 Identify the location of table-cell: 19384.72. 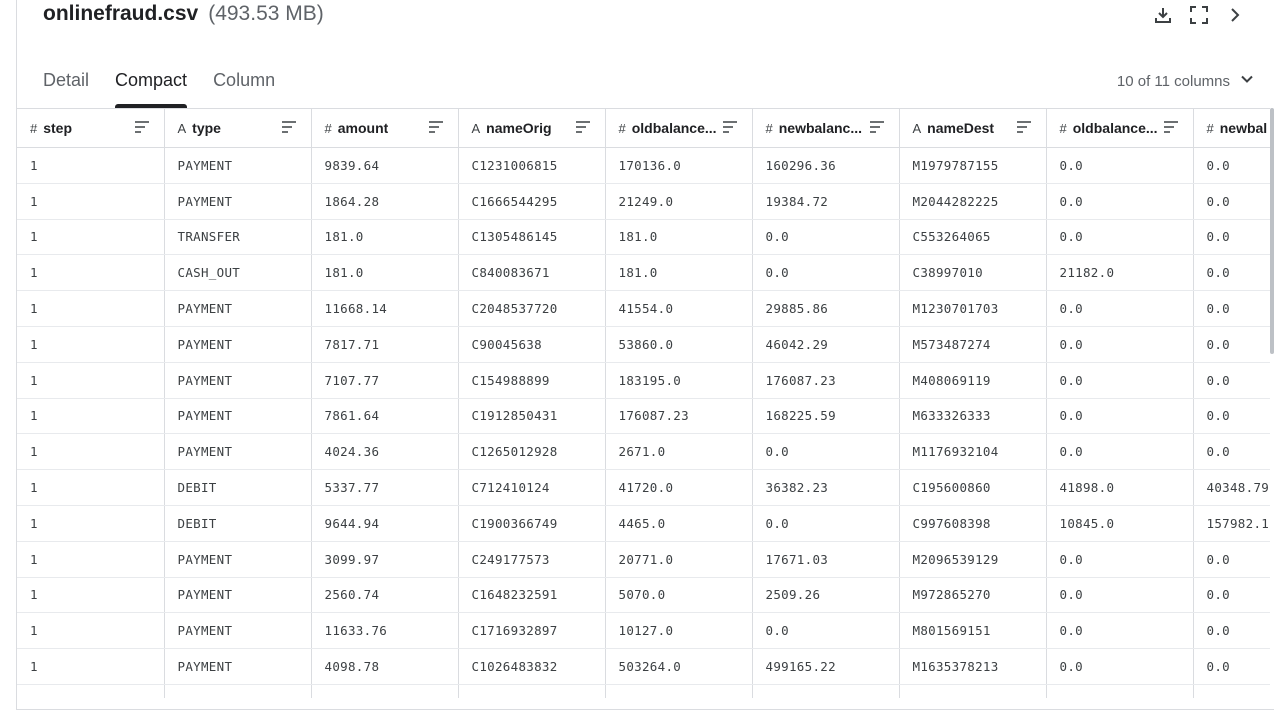
(826, 201).